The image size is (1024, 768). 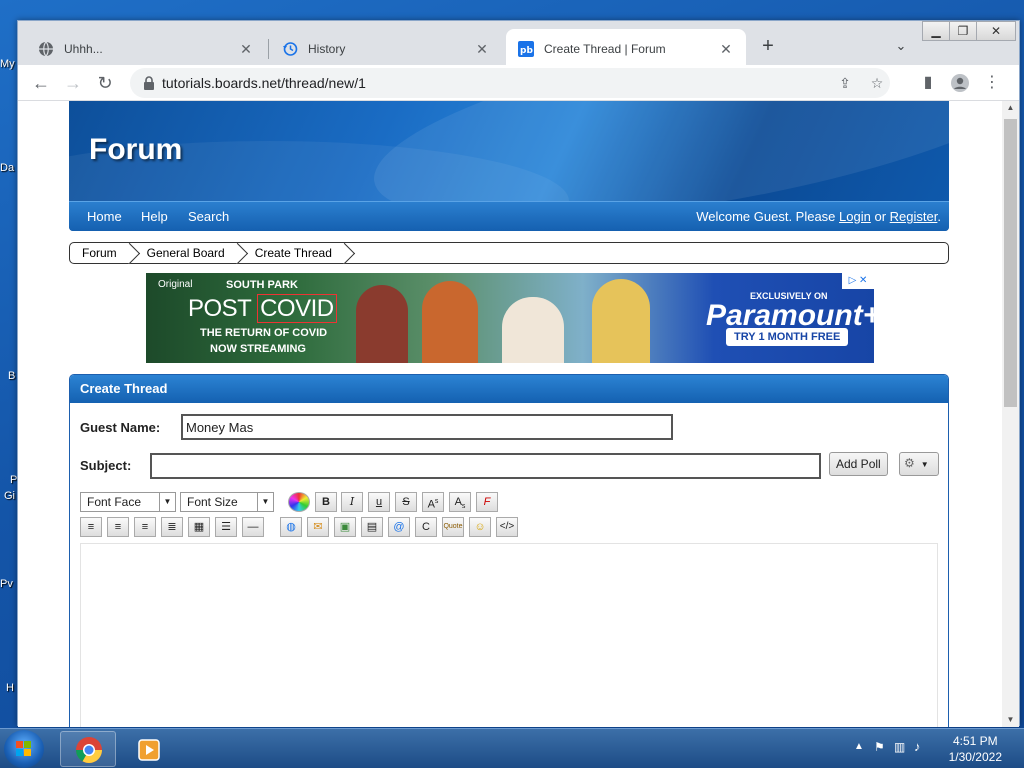 What do you see at coordinates (379, 502) in the screenshot?
I see `underline-icon: u` at bounding box center [379, 502].